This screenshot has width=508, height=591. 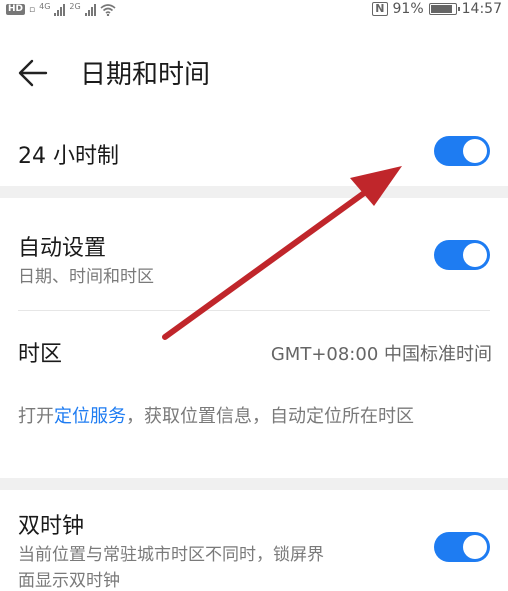 What do you see at coordinates (254, 153) in the screenshot?
I see `setting-24-hour: 24 小时制` at bounding box center [254, 153].